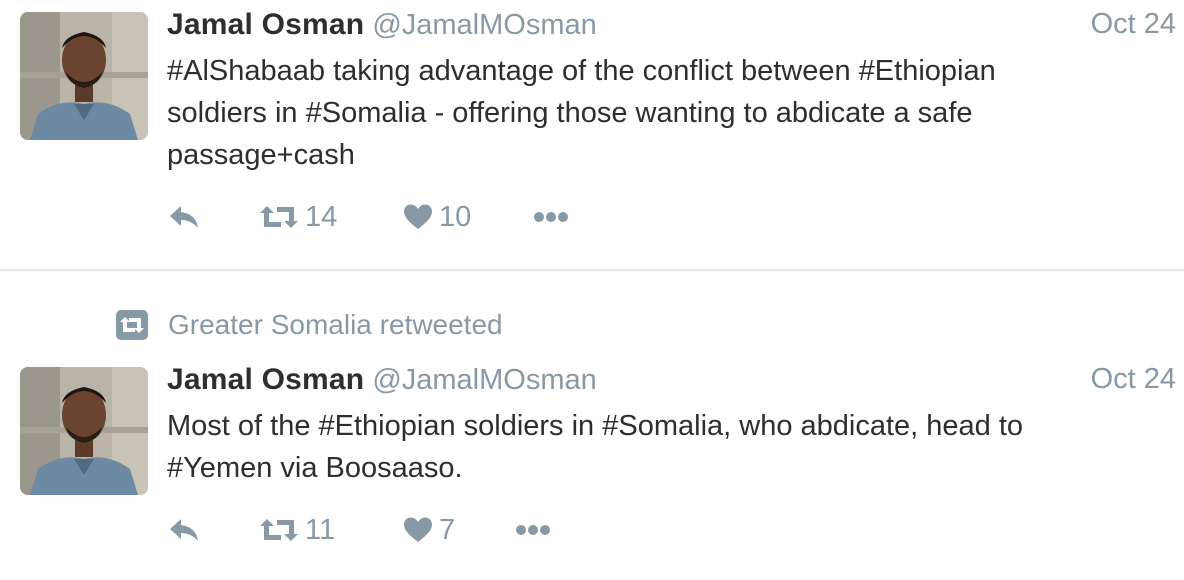  Describe the element at coordinates (132, 325) in the screenshot. I see `retweet-badge-icon` at that location.